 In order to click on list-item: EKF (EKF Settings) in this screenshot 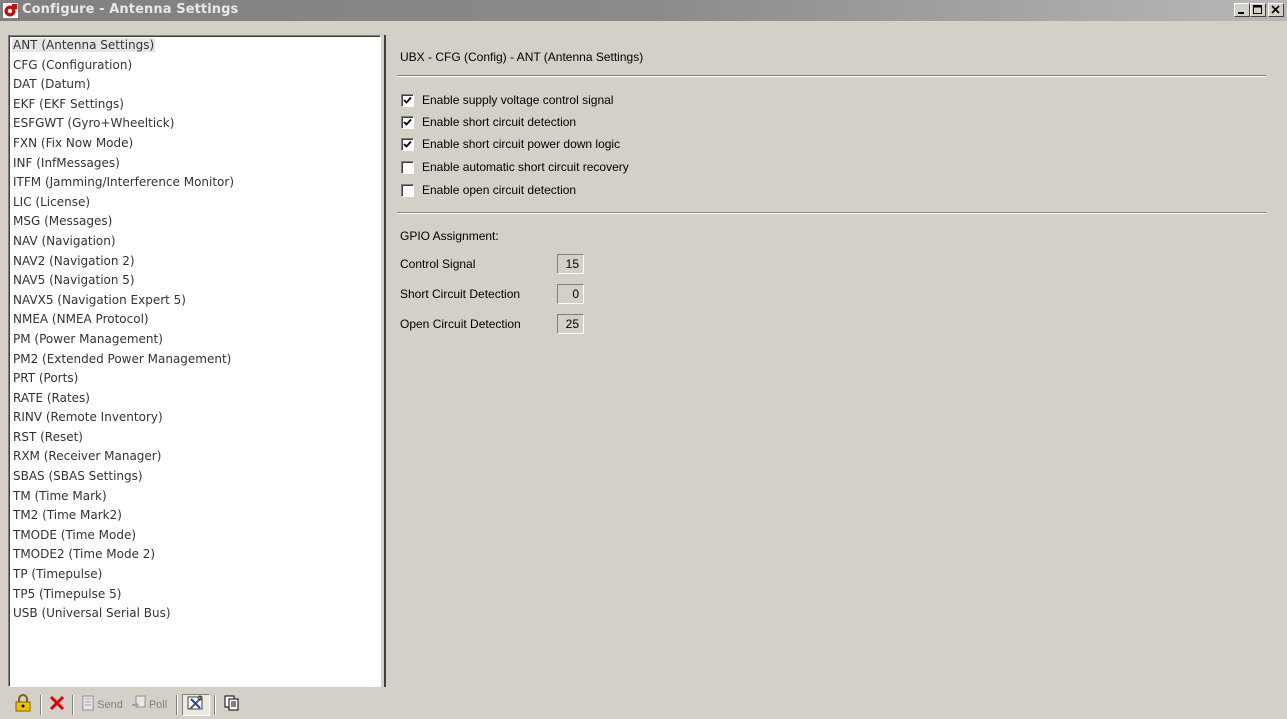, I will do `click(194, 105)`.